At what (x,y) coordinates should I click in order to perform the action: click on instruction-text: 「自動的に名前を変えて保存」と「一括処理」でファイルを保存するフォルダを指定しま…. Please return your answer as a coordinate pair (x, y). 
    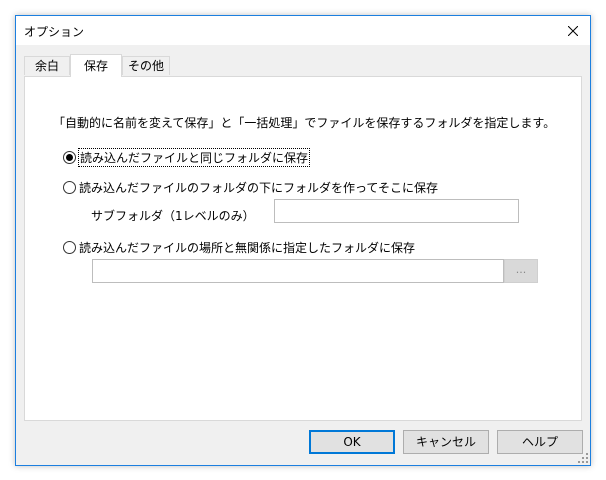
    Looking at the image, I should click on (304, 123).